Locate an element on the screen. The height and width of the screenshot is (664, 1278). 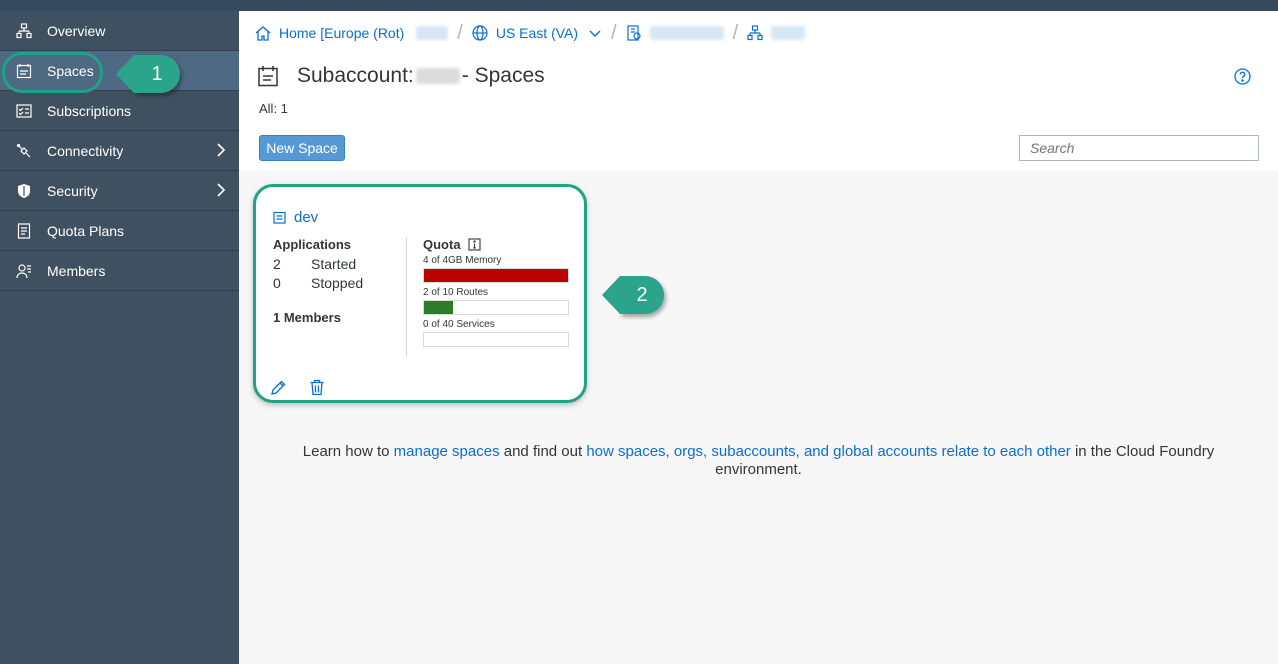
quota-memory-label: 4 of 4GB Memory is located at coordinates (462, 260).